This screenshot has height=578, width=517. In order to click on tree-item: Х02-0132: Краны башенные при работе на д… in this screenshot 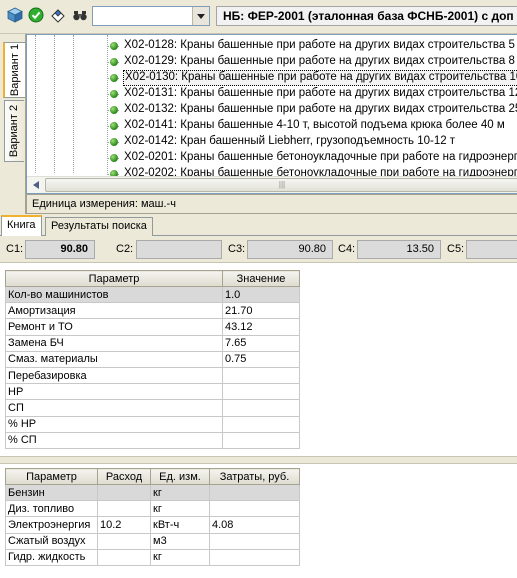, I will do `click(272, 110)`.